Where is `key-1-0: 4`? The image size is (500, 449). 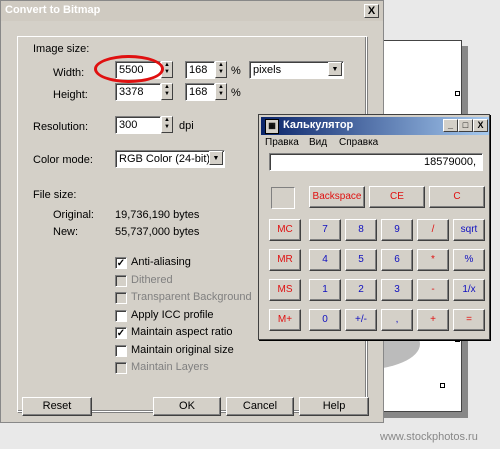 key-1-0: 4 is located at coordinates (325, 260).